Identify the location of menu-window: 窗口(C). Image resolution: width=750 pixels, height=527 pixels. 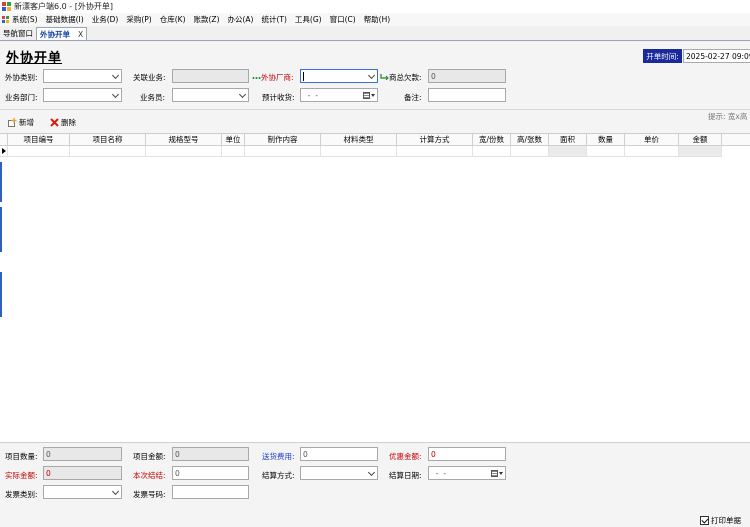
(343, 19).